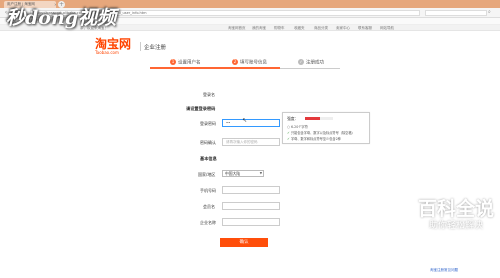 The image size is (500, 278). What do you see at coordinates (251, 190) in the screenshot?
I see `phone-input` at bounding box center [251, 190].